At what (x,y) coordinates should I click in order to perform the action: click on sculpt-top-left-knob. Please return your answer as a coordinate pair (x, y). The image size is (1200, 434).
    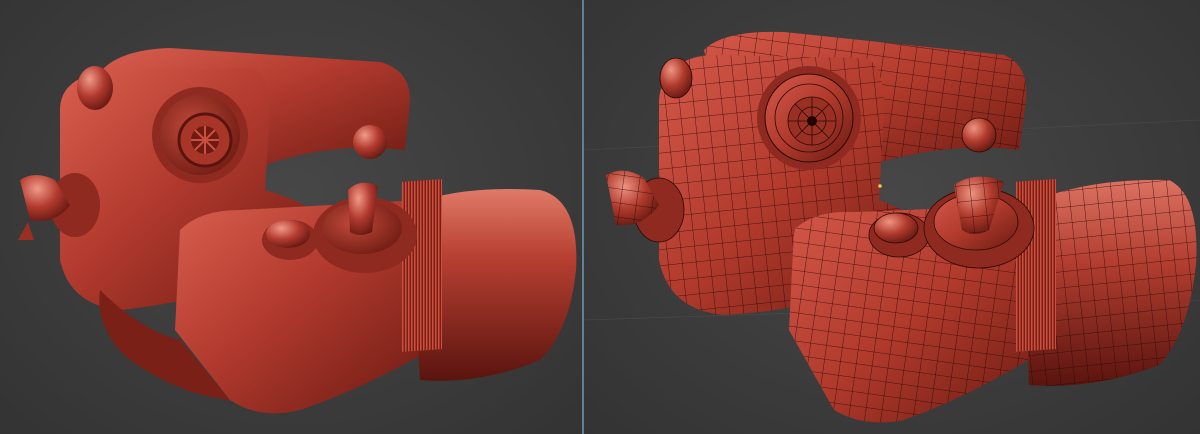
    Looking at the image, I should click on (95, 88).